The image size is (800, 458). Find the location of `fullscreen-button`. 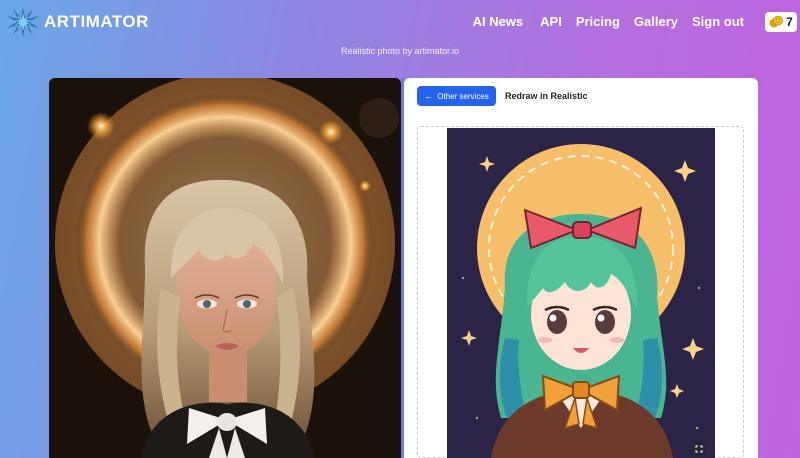

fullscreen-button is located at coordinates (699, 449).